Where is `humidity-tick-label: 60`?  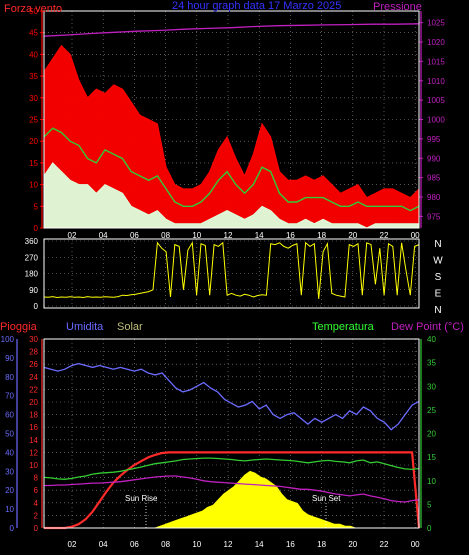
humidity-tick-label: 60 is located at coordinates (9, 415).